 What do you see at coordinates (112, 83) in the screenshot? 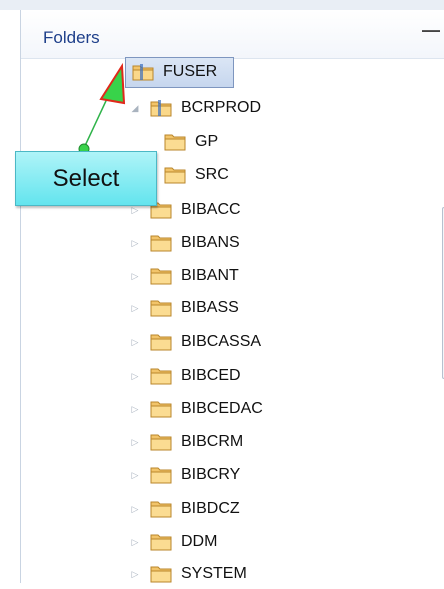
I see `annotation-arrow-head` at bounding box center [112, 83].